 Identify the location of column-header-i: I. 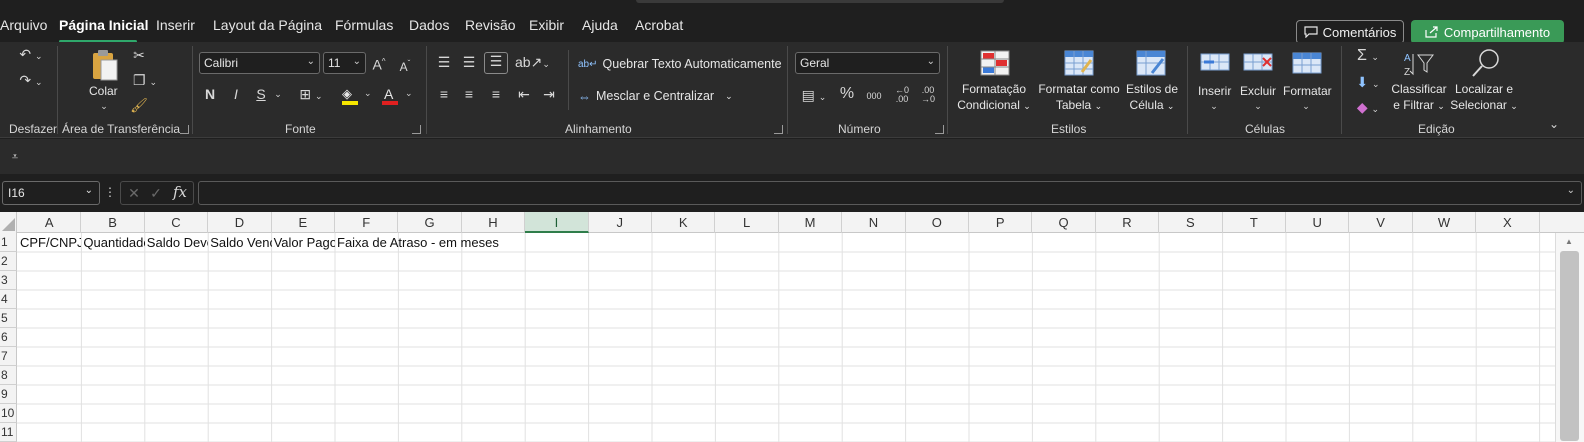
(557, 222).